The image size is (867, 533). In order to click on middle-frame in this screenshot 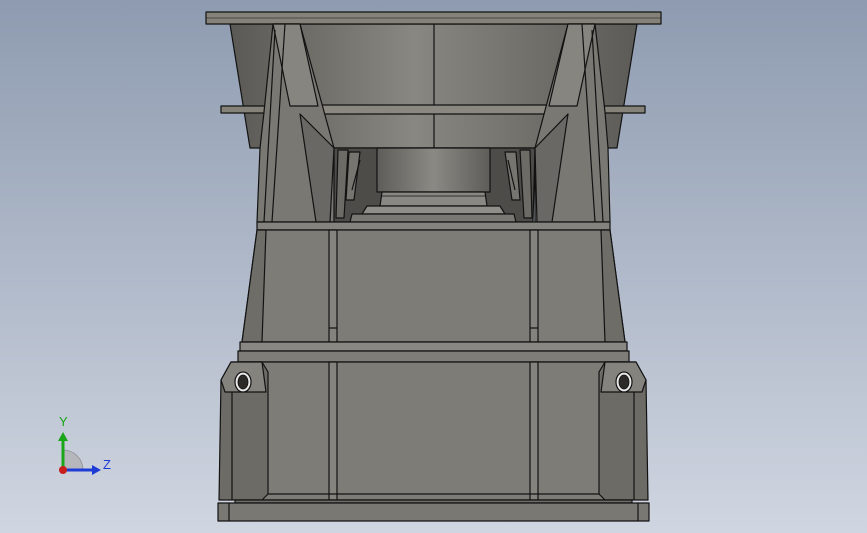, I will do `click(433, 286)`.